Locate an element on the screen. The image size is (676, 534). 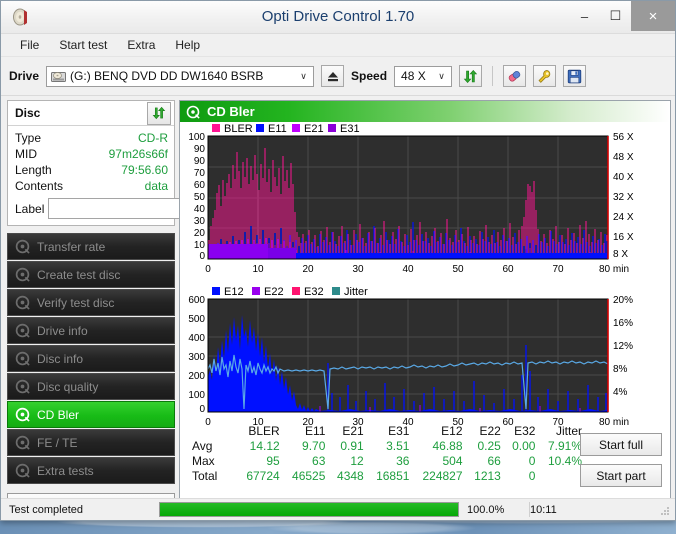
menu-start-test: Start test is located at coordinates (83, 45).